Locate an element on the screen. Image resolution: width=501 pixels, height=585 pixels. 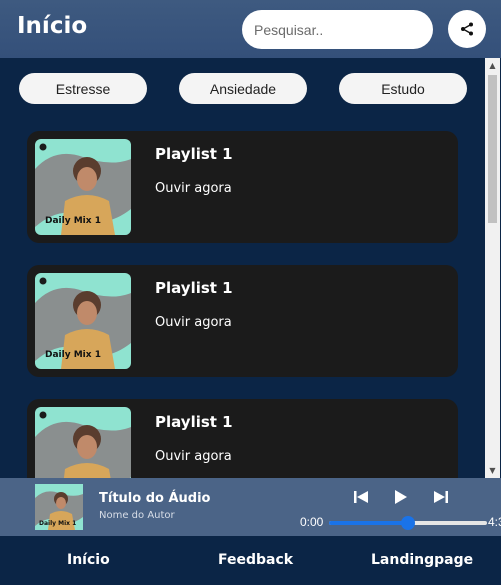
play-icon is located at coordinates (401, 497).